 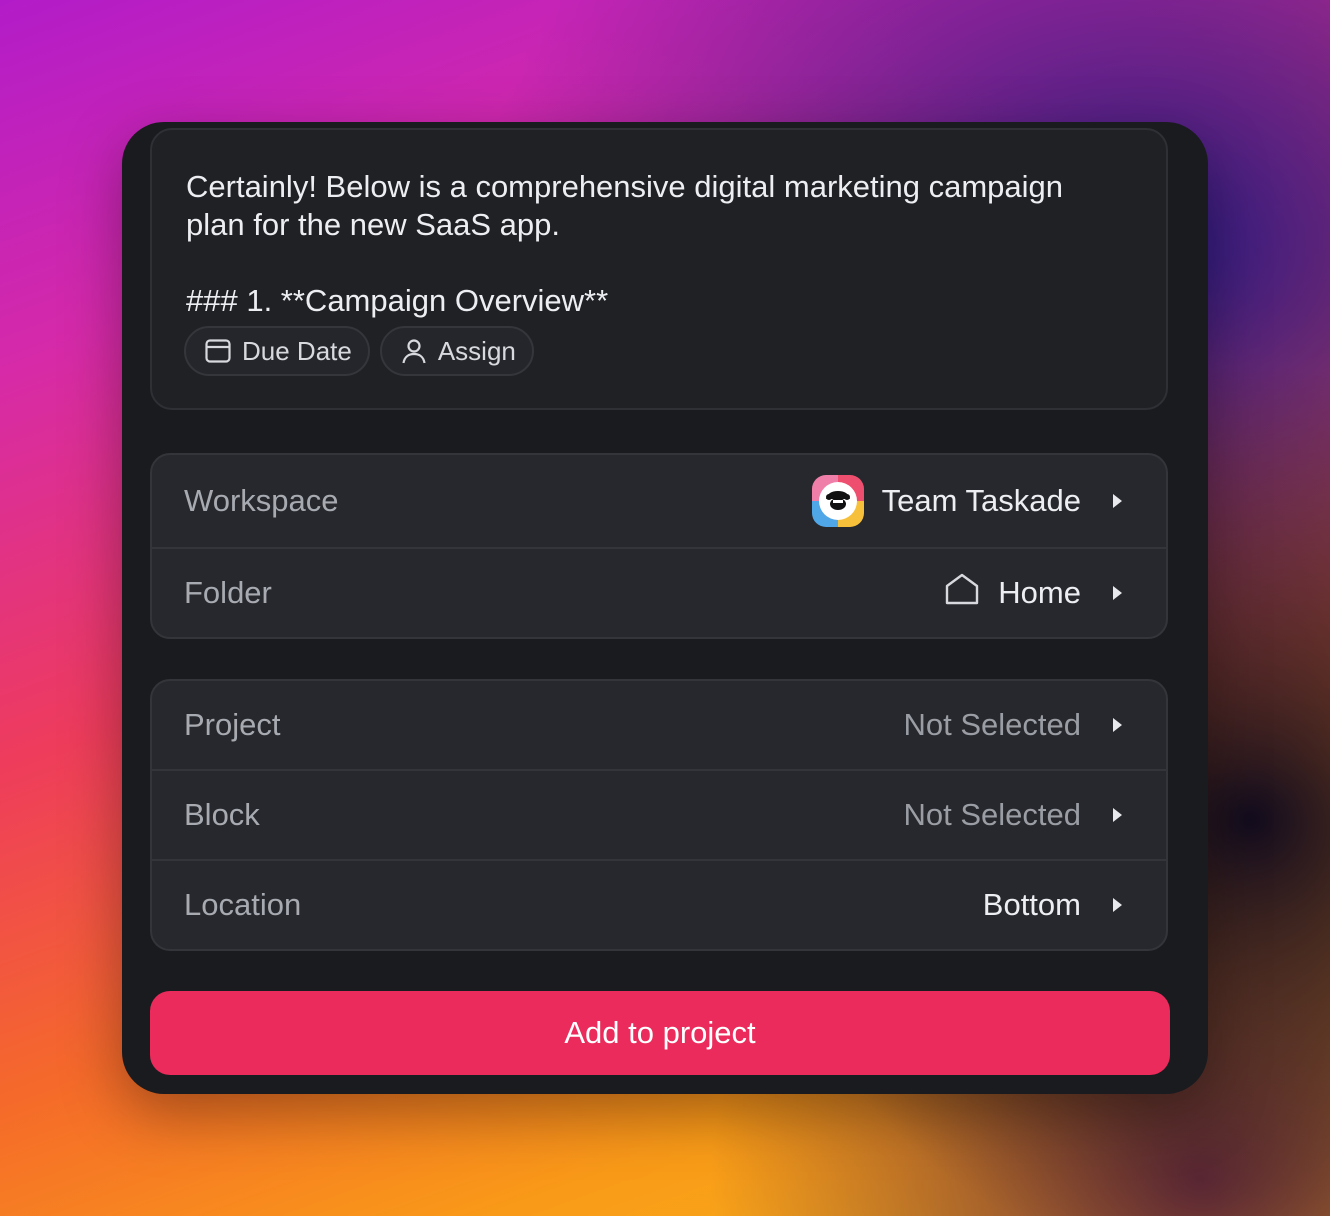 What do you see at coordinates (659, 593) in the screenshot?
I see `folder-row: Folder Home` at bounding box center [659, 593].